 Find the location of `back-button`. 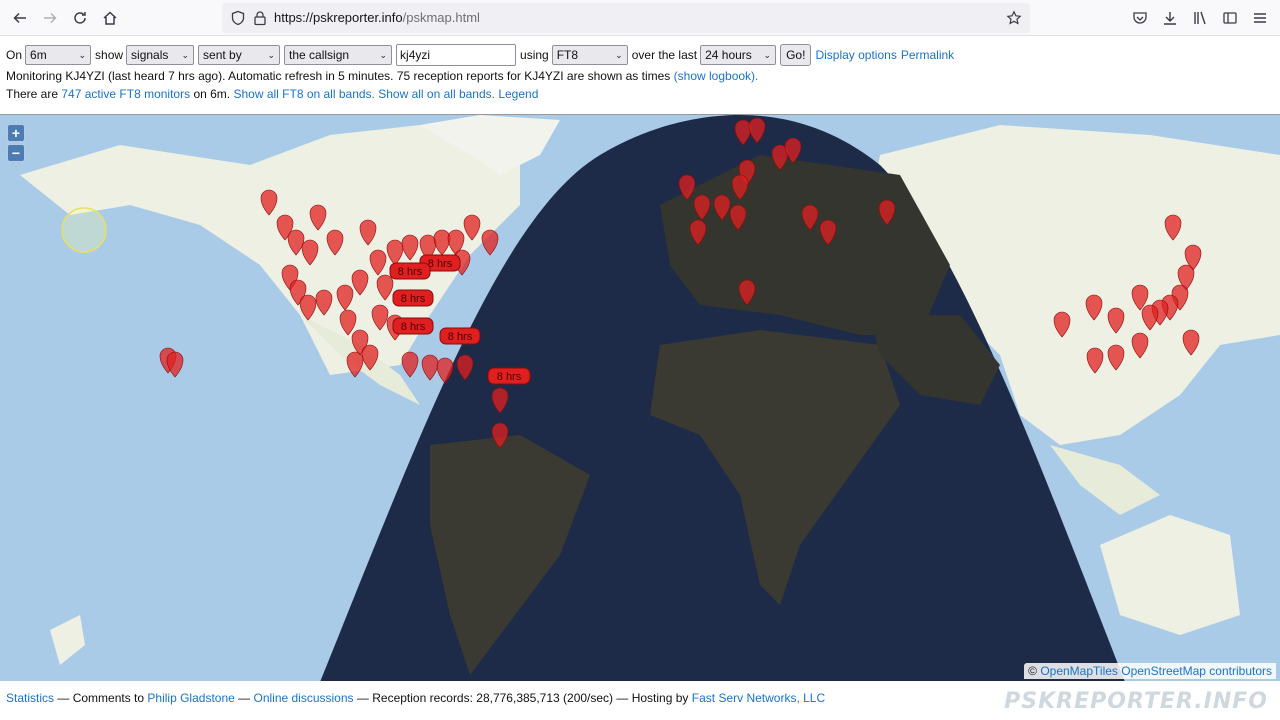

back-button is located at coordinates (20, 18).